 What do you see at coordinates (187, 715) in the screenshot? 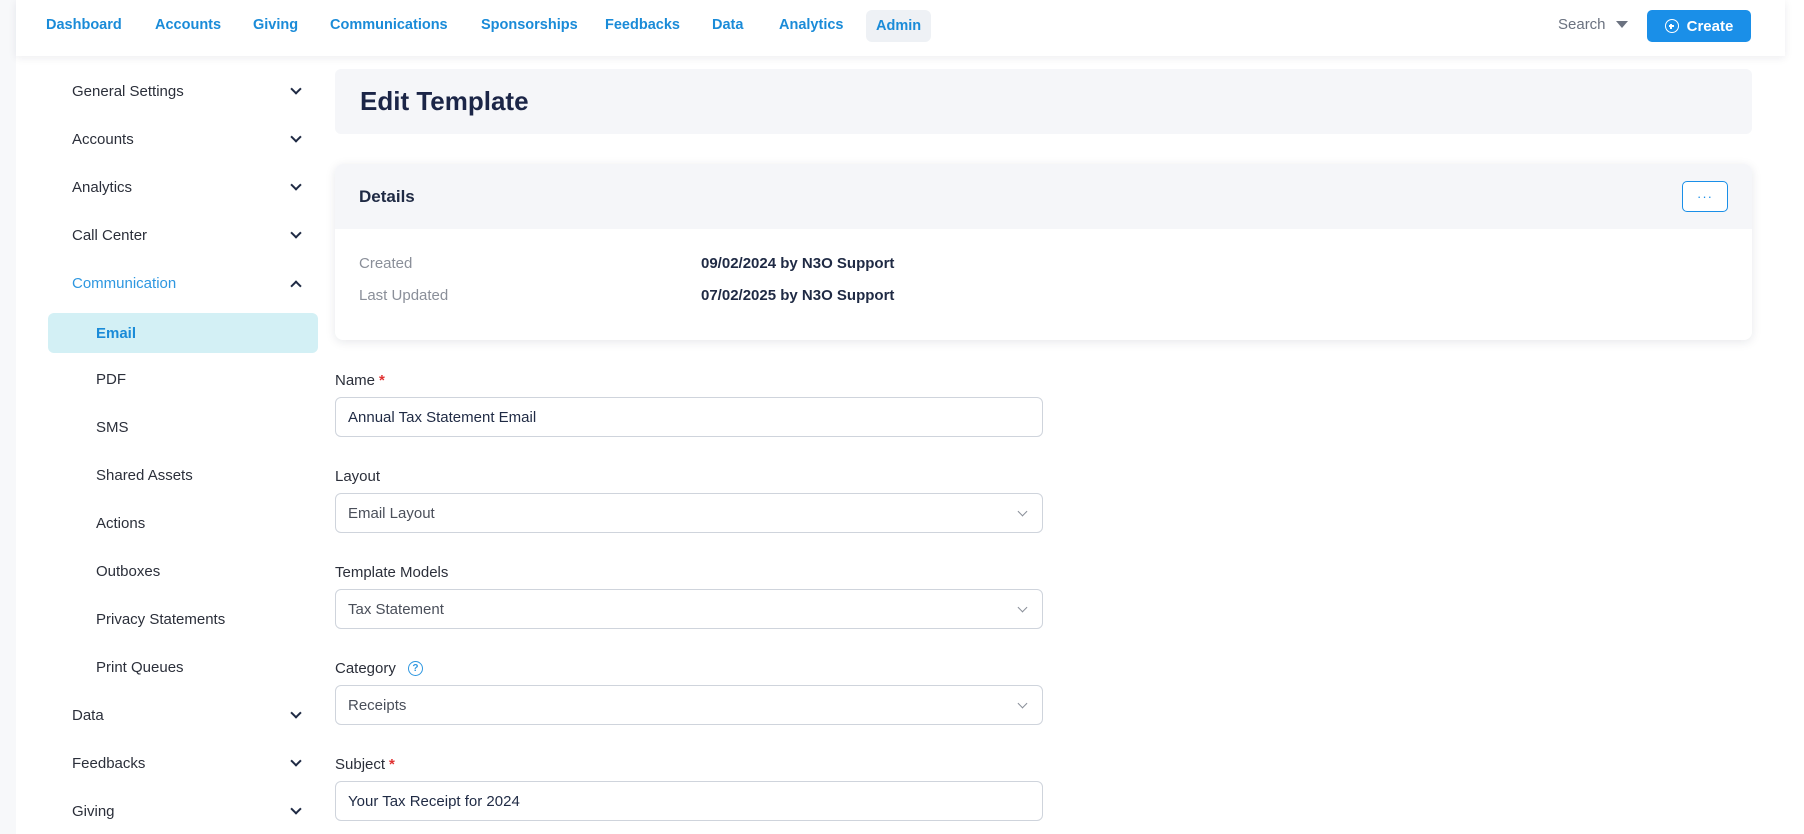
I see `sidebar-item-data: Data` at bounding box center [187, 715].